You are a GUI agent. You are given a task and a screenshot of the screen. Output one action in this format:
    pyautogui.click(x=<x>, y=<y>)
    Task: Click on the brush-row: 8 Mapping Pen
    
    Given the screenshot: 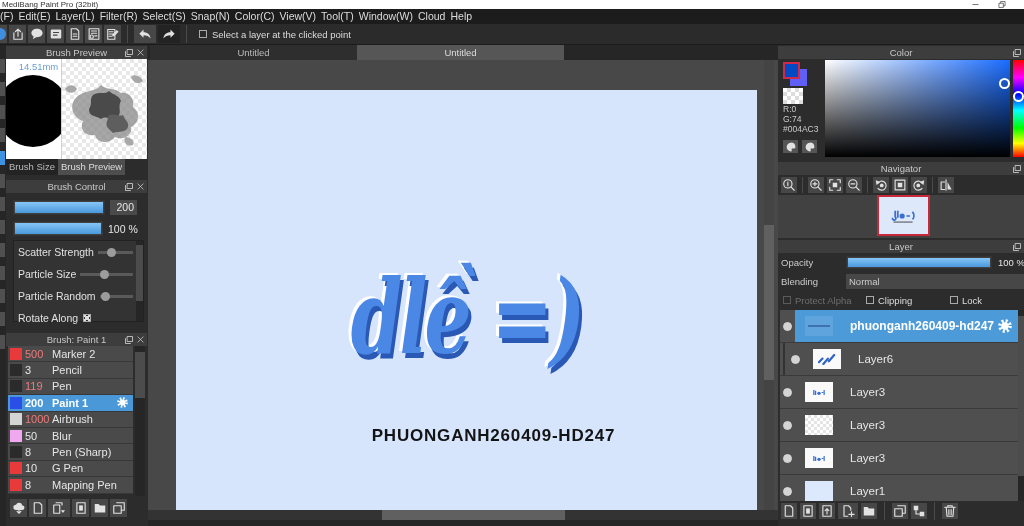 What is the action you would take?
    pyautogui.click(x=70, y=485)
    